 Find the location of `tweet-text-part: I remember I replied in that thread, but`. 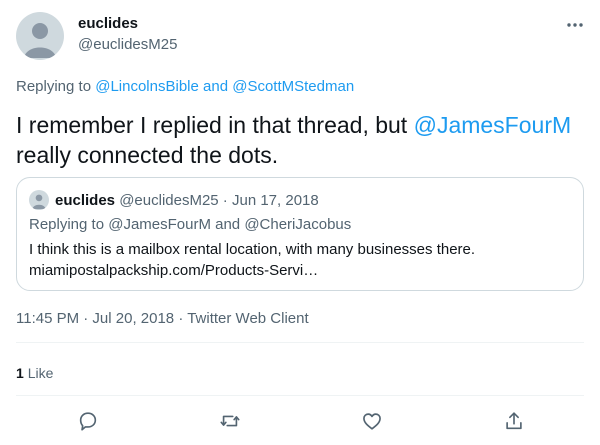

tweet-text-part: I remember I replied in that thread, but is located at coordinates (212, 125).